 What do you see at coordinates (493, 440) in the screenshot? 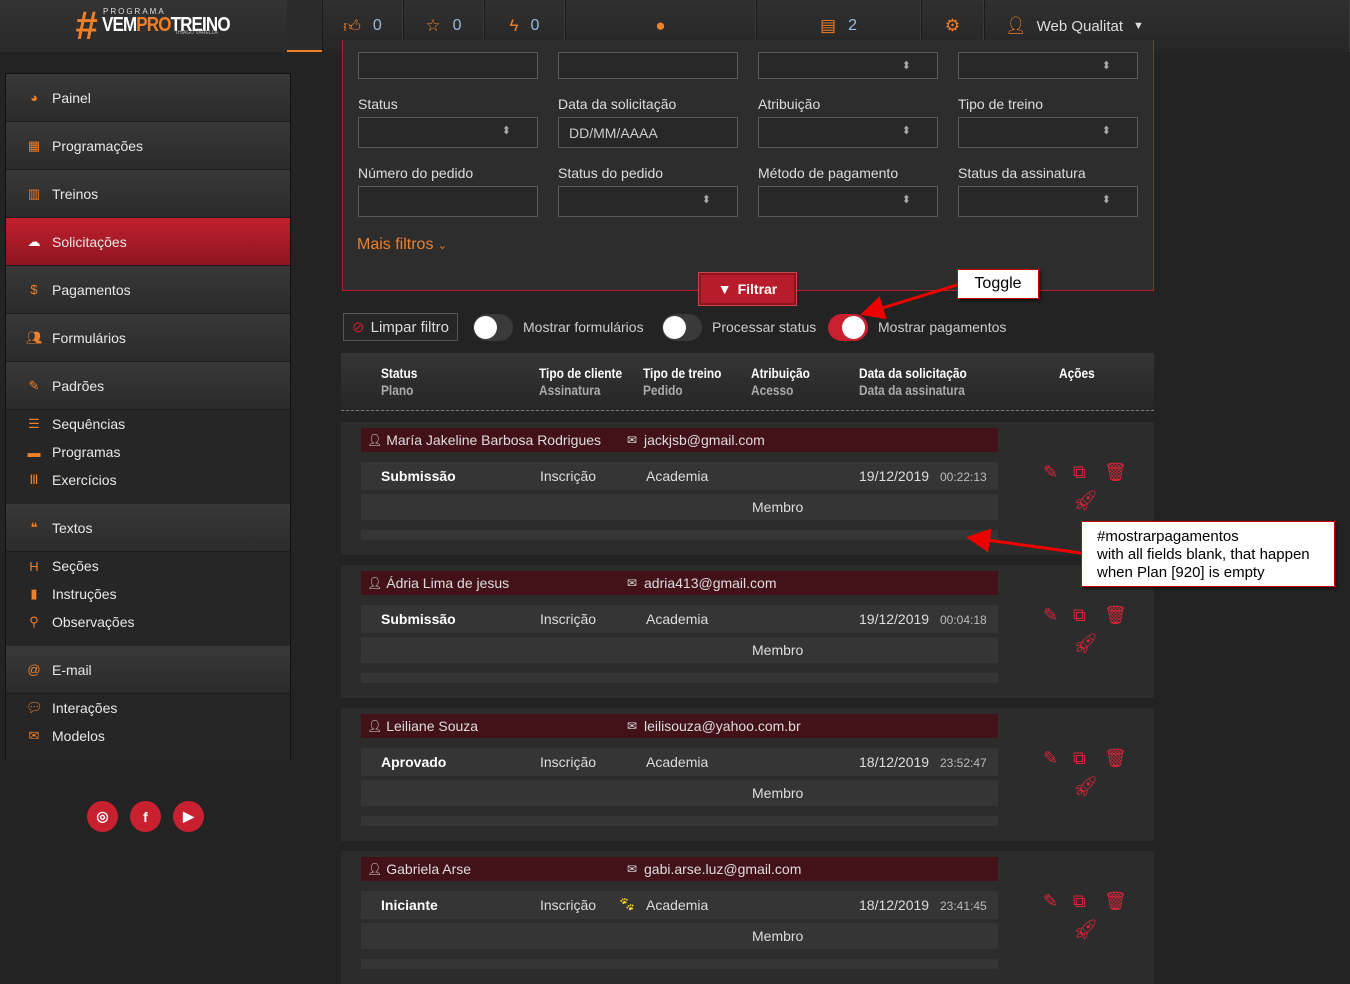
I see `client-name: María Jakeline Barbosa Rodrigues` at bounding box center [493, 440].